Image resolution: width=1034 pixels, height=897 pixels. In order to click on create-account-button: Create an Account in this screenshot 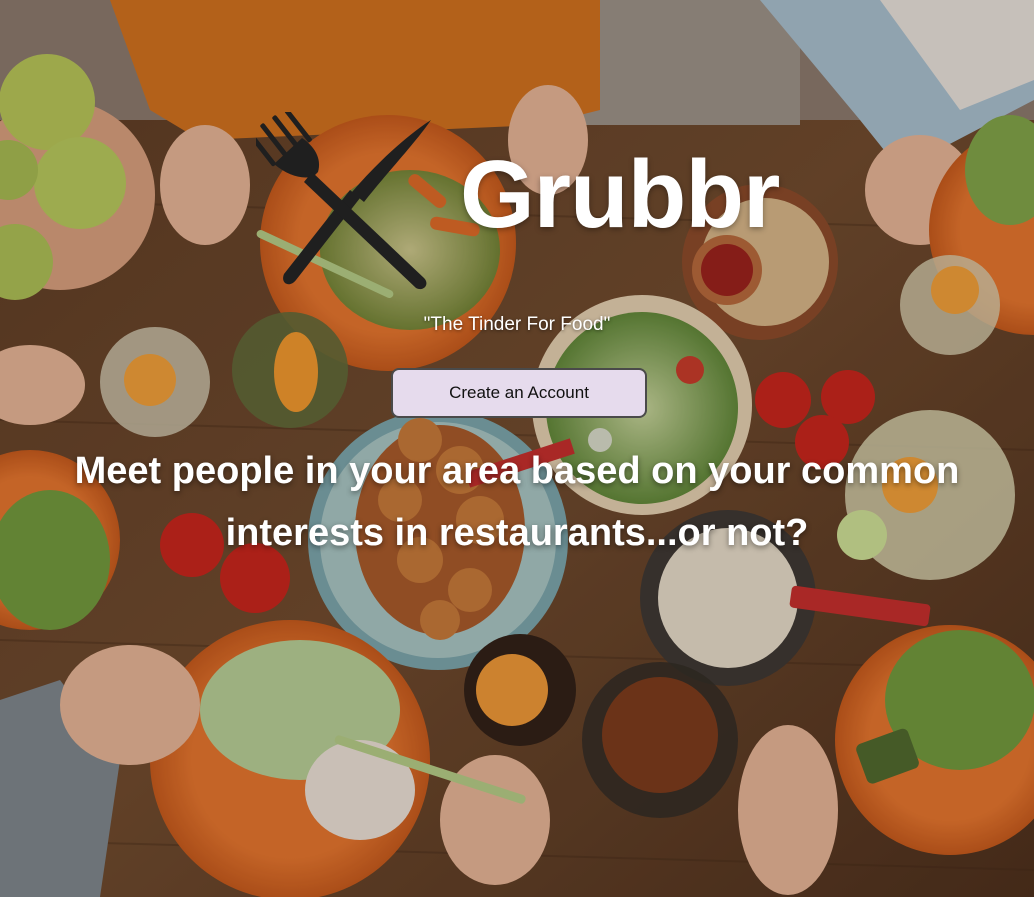, I will do `click(519, 393)`.